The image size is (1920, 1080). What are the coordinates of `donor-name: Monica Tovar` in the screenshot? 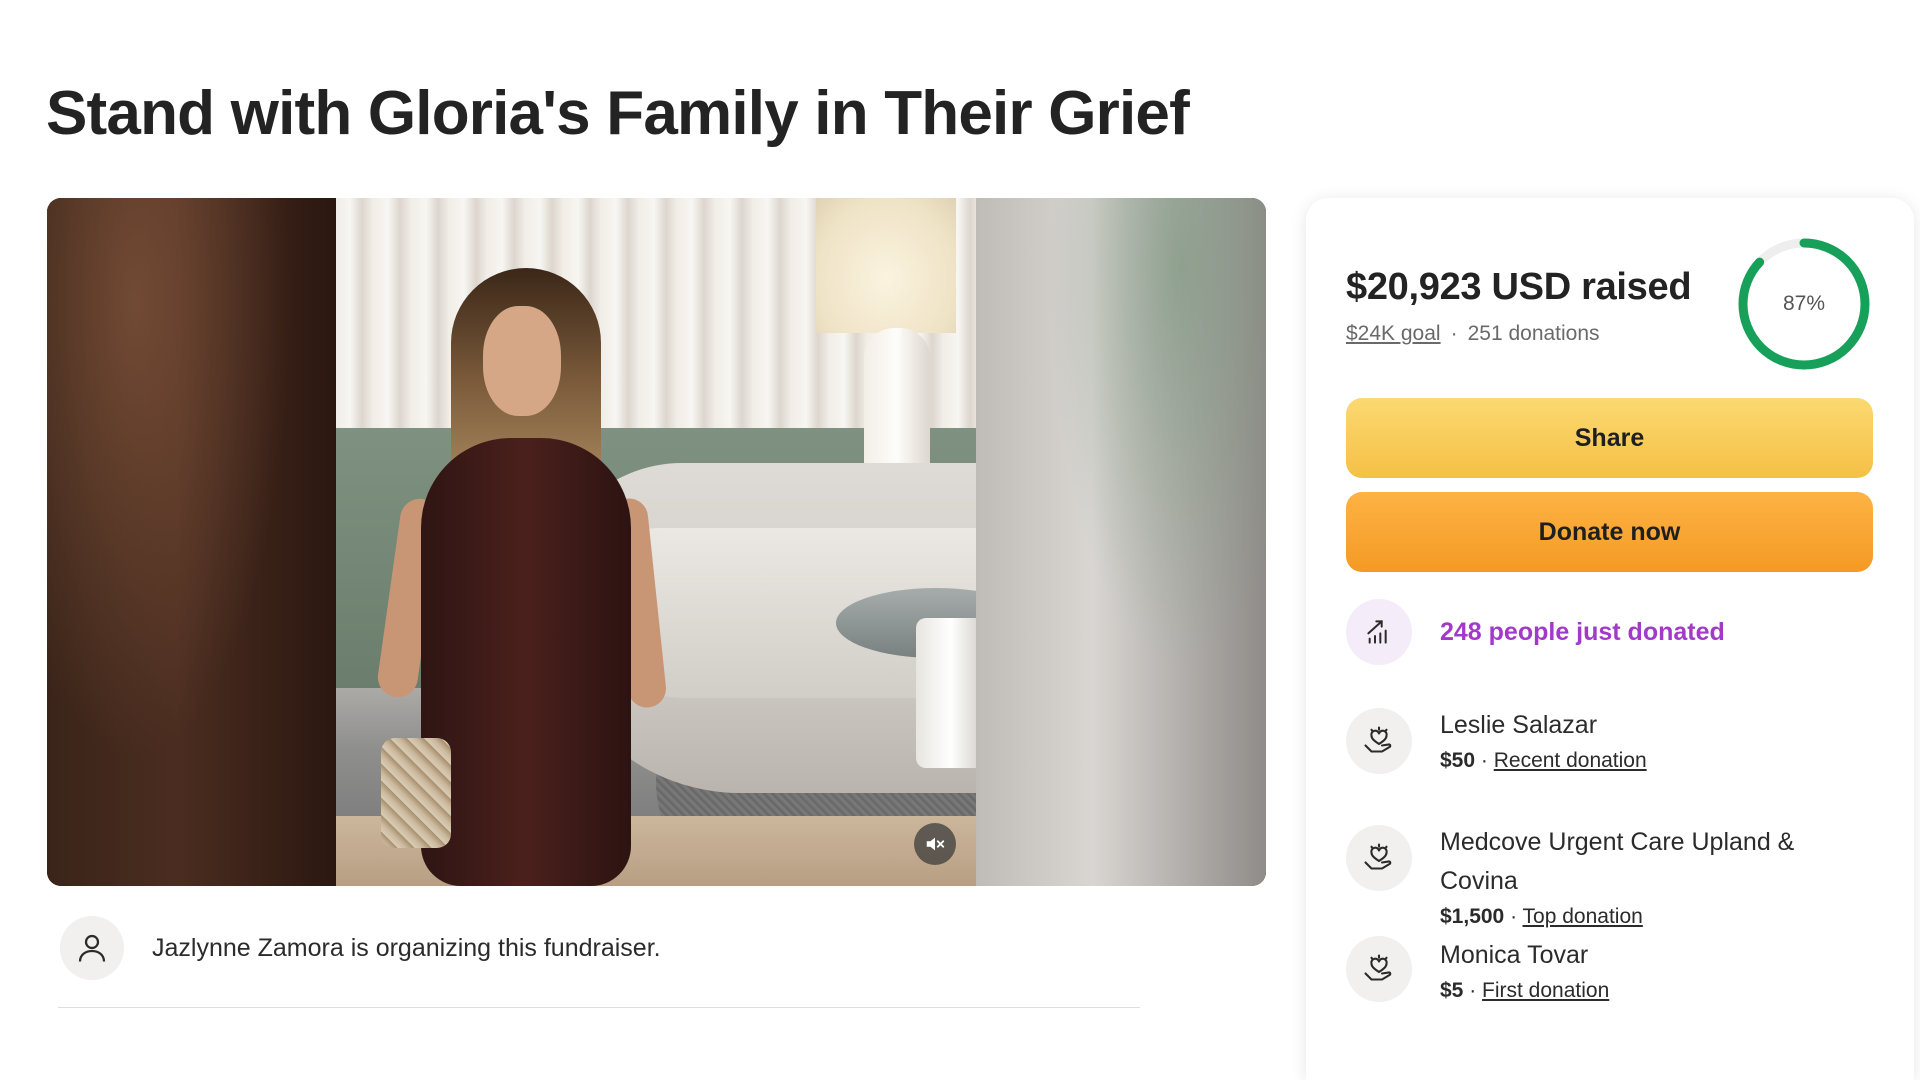 It's located at (1514, 955).